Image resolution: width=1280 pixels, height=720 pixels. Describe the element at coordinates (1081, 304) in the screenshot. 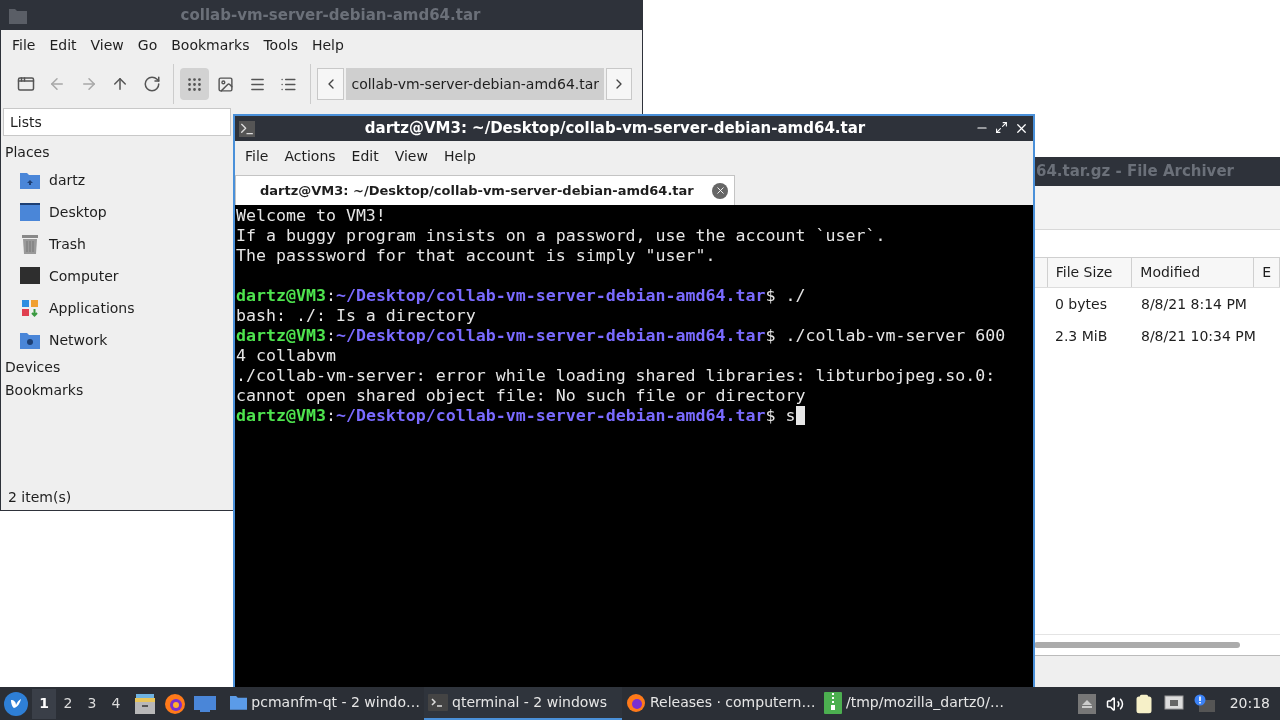

I see `table-cell-text: 0 bytes` at that location.